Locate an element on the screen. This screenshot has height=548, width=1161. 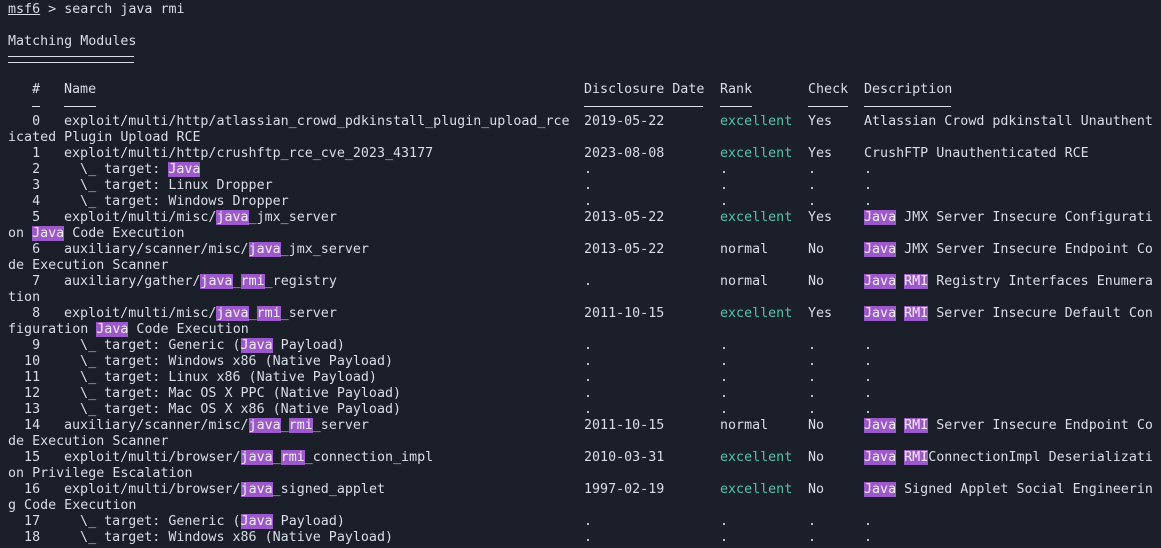
row-num: 9 is located at coordinates (24, 345).